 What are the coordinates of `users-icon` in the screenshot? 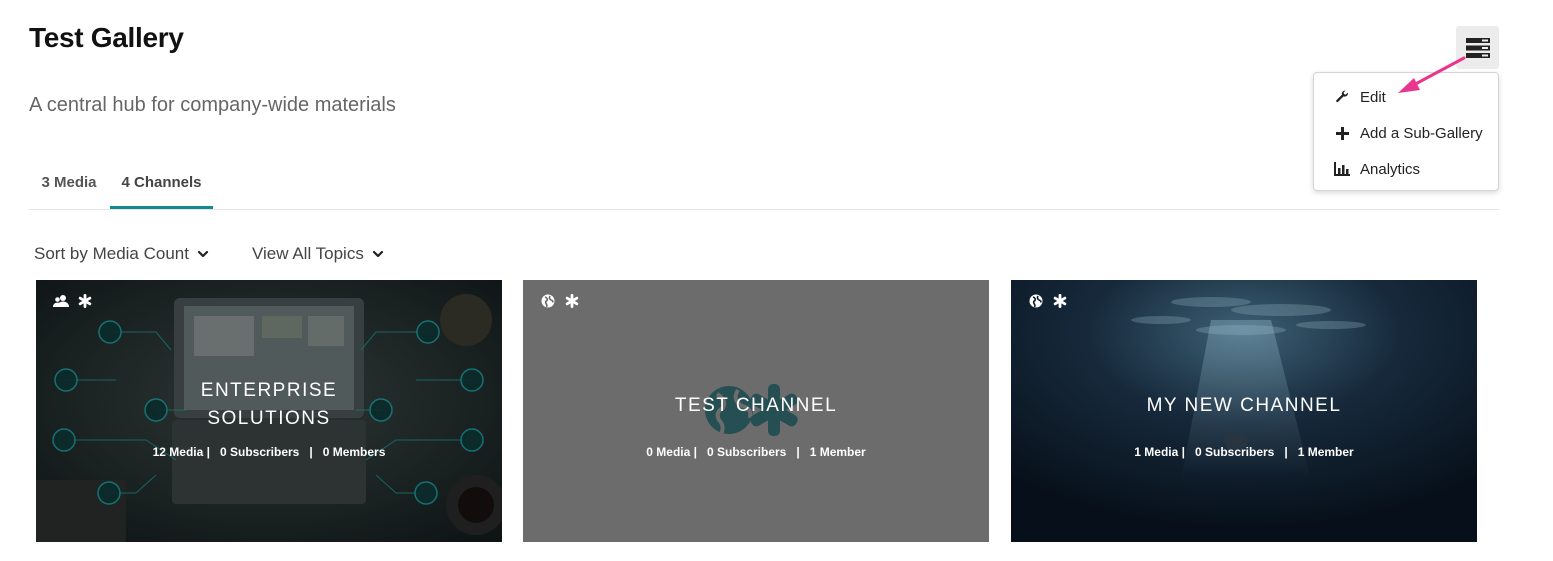 It's located at (61, 301).